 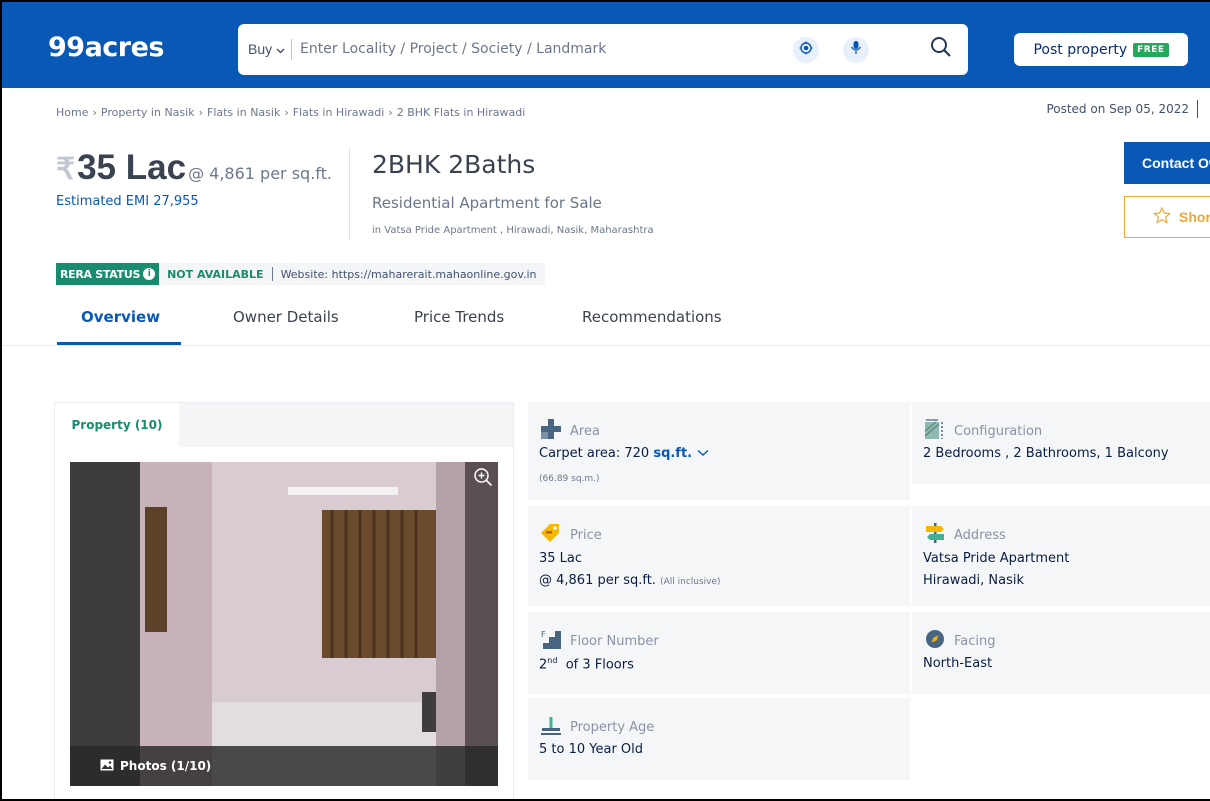 I want to click on shortlist-button: Shortlist, so click(x=1167, y=217).